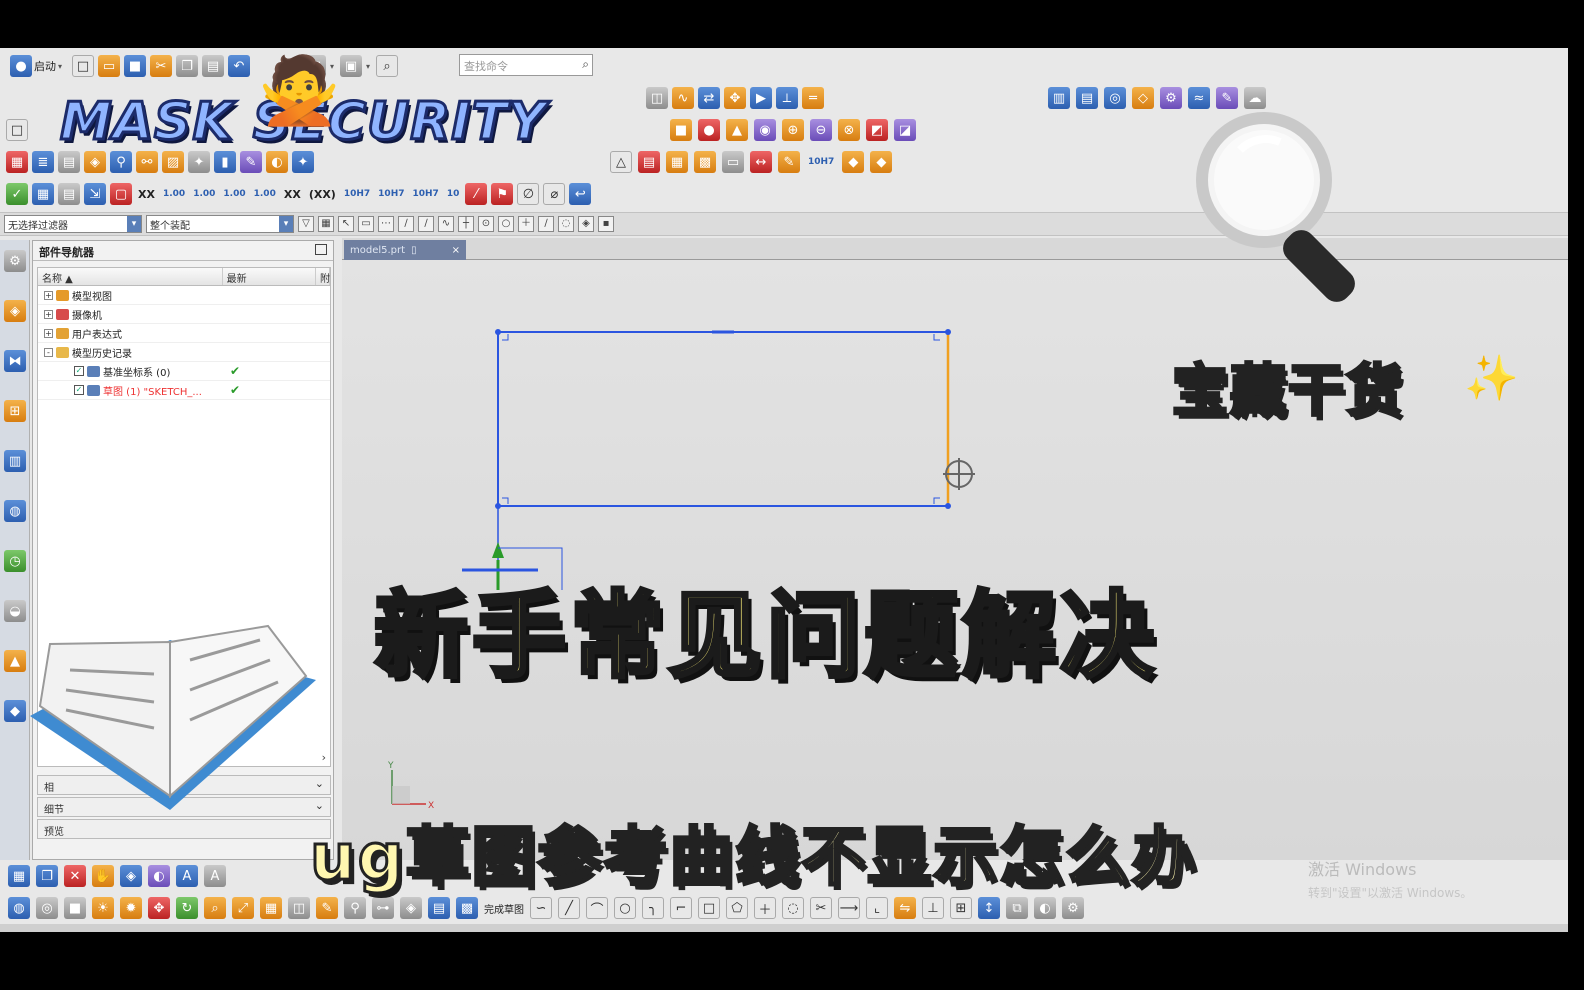  Describe the element at coordinates (821, 908) in the screenshot. I see `trim-icon: ✂` at that location.